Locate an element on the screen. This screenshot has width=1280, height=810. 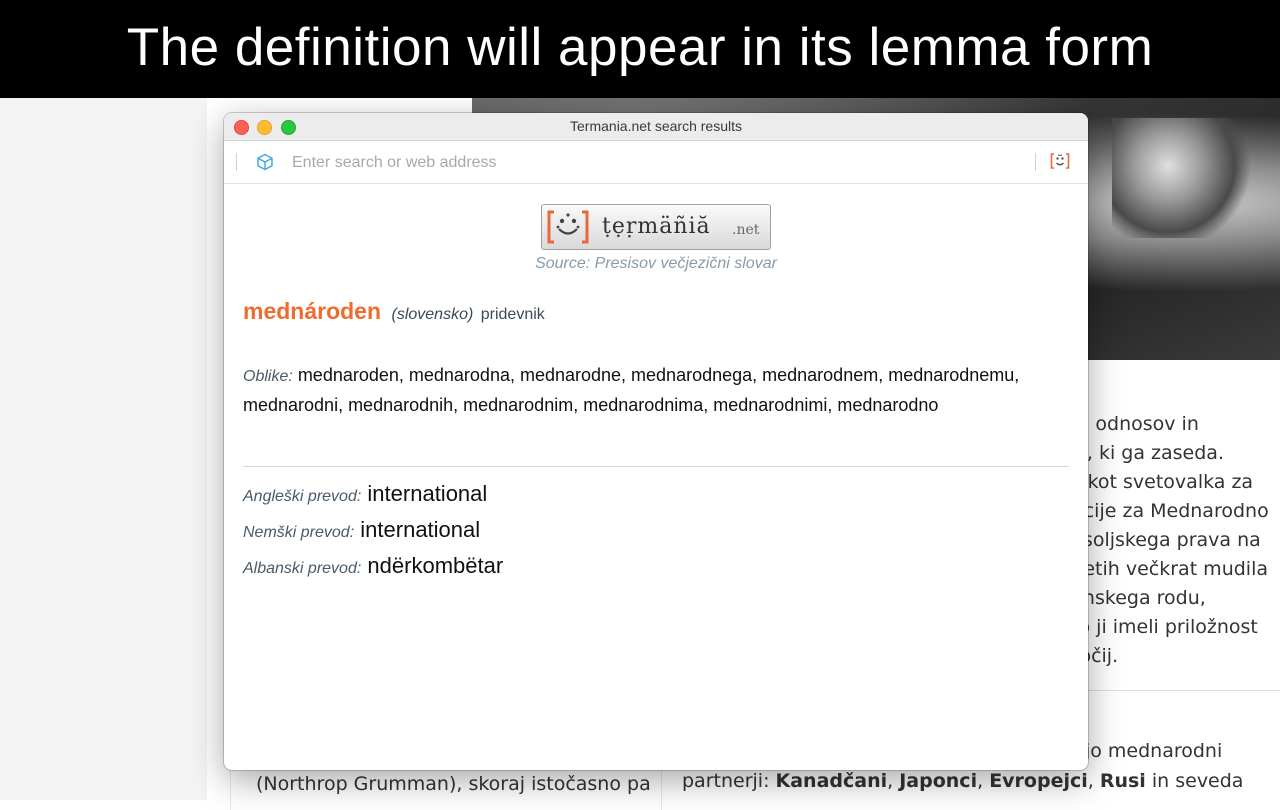
headword-row: mednároden (slovensko) pridevnik is located at coordinates (394, 311).